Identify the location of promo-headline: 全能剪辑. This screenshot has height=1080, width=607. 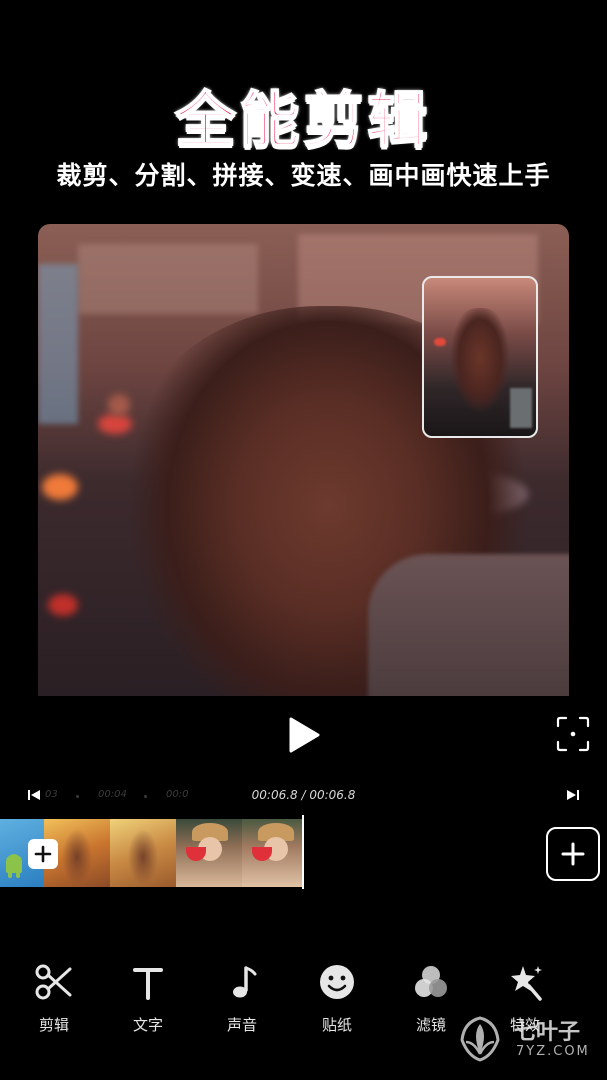
(303, 121).